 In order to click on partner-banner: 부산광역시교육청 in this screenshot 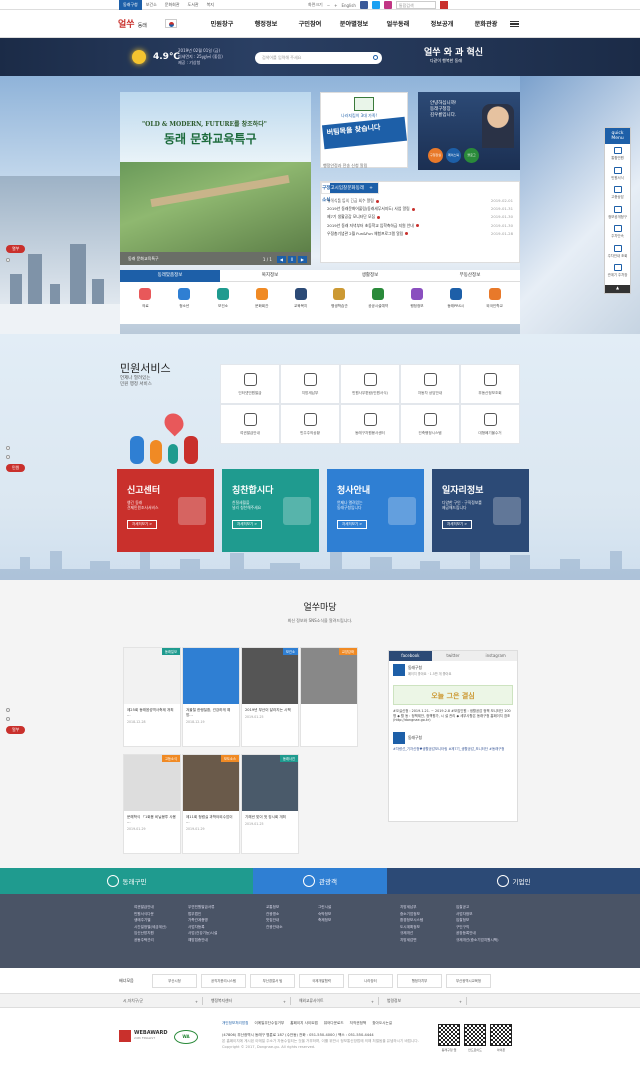, I will do `click(468, 981)`.